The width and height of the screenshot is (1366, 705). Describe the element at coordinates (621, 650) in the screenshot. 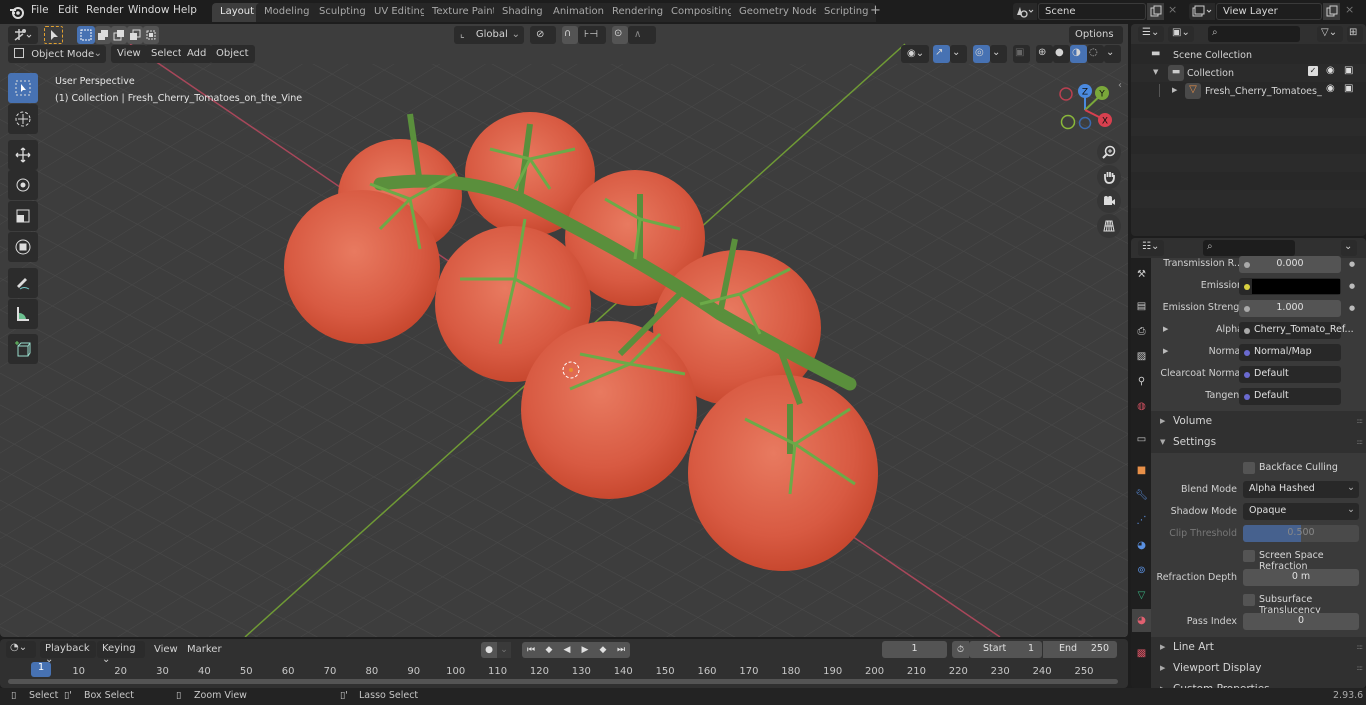

I see `jump-to-end-icon: ⏭` at that location.